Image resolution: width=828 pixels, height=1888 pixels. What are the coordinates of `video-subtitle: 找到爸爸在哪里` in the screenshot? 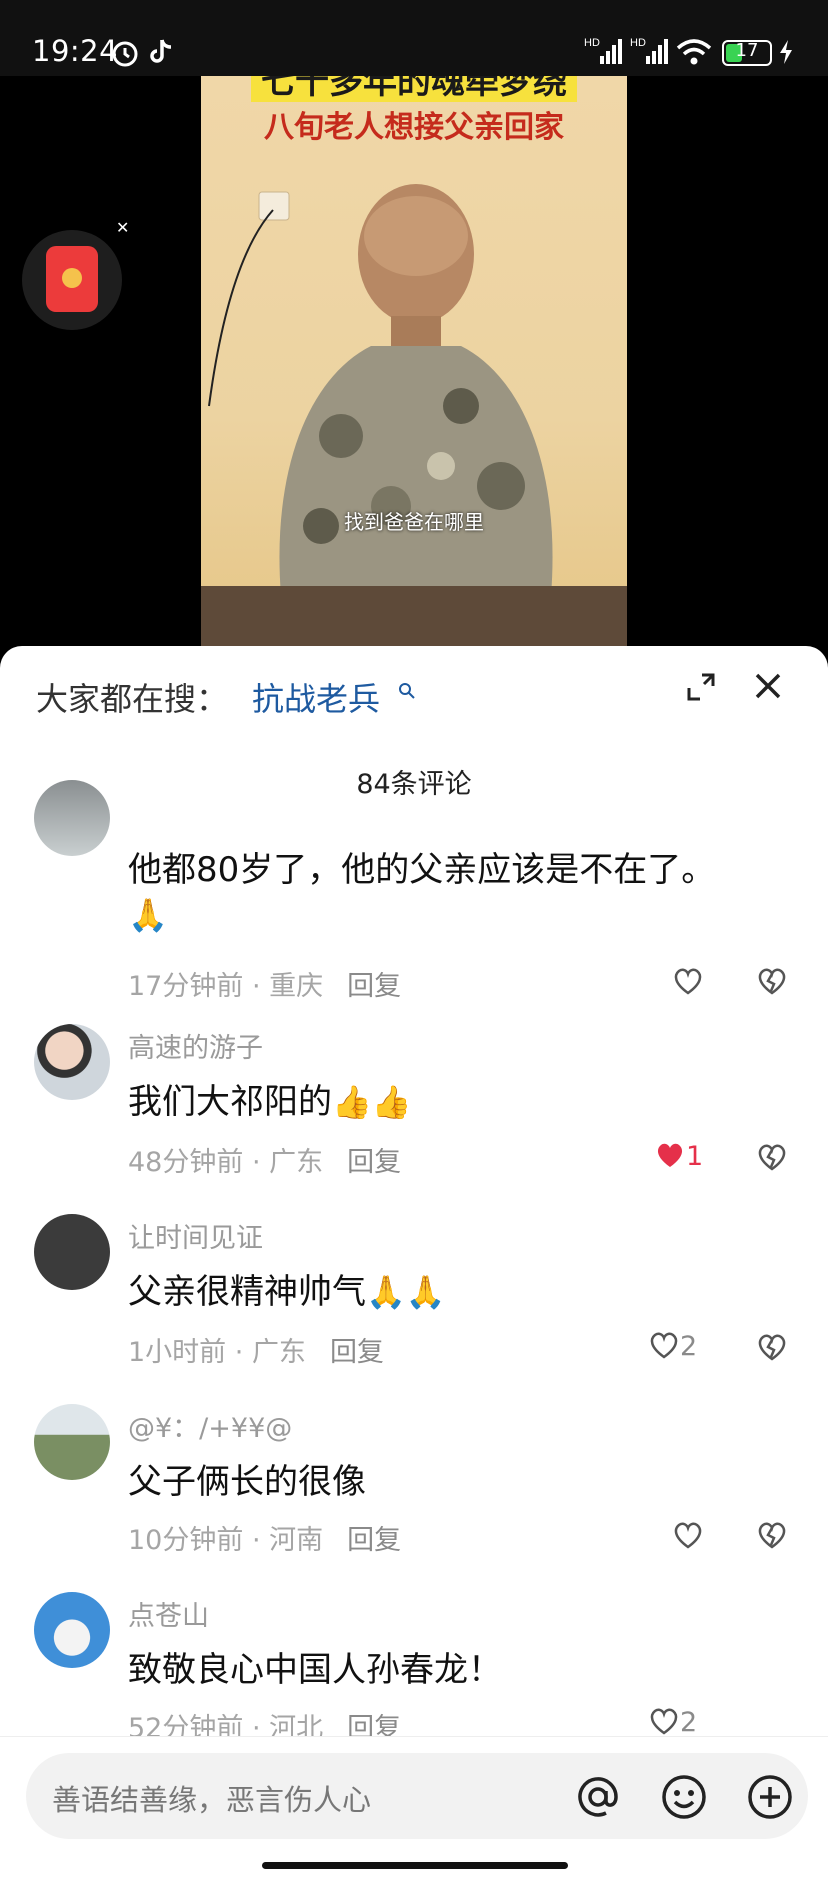 It's located at (414, 522).